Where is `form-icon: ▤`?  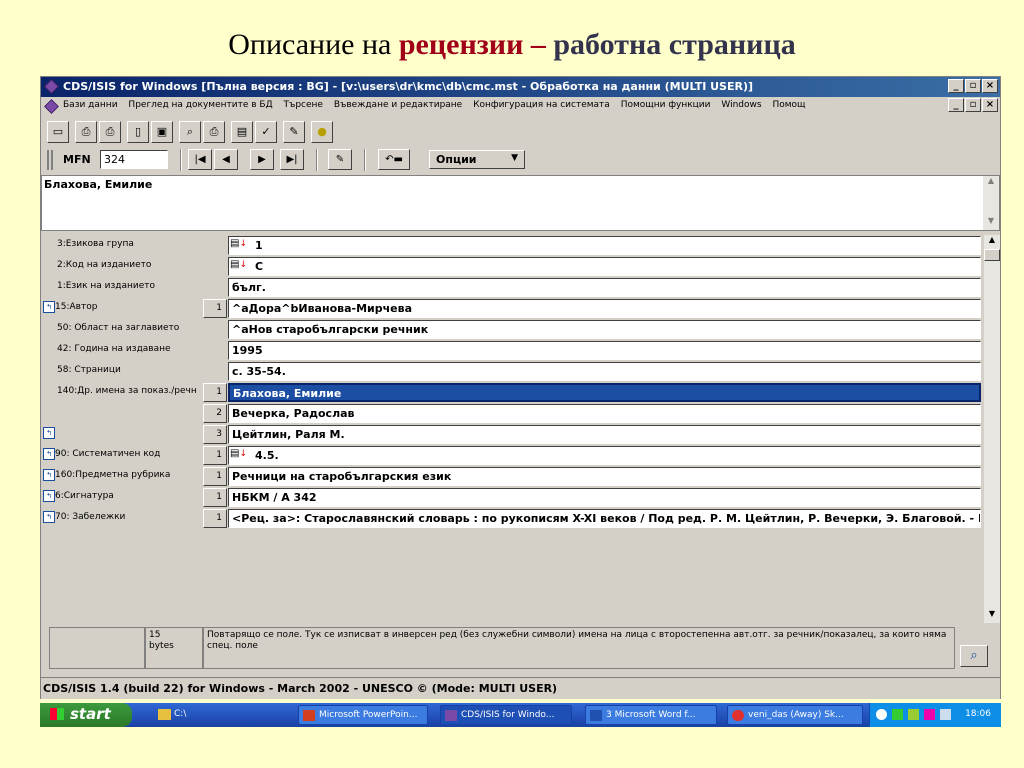
form-icon: ▤ is located at coordinates (242, 132).